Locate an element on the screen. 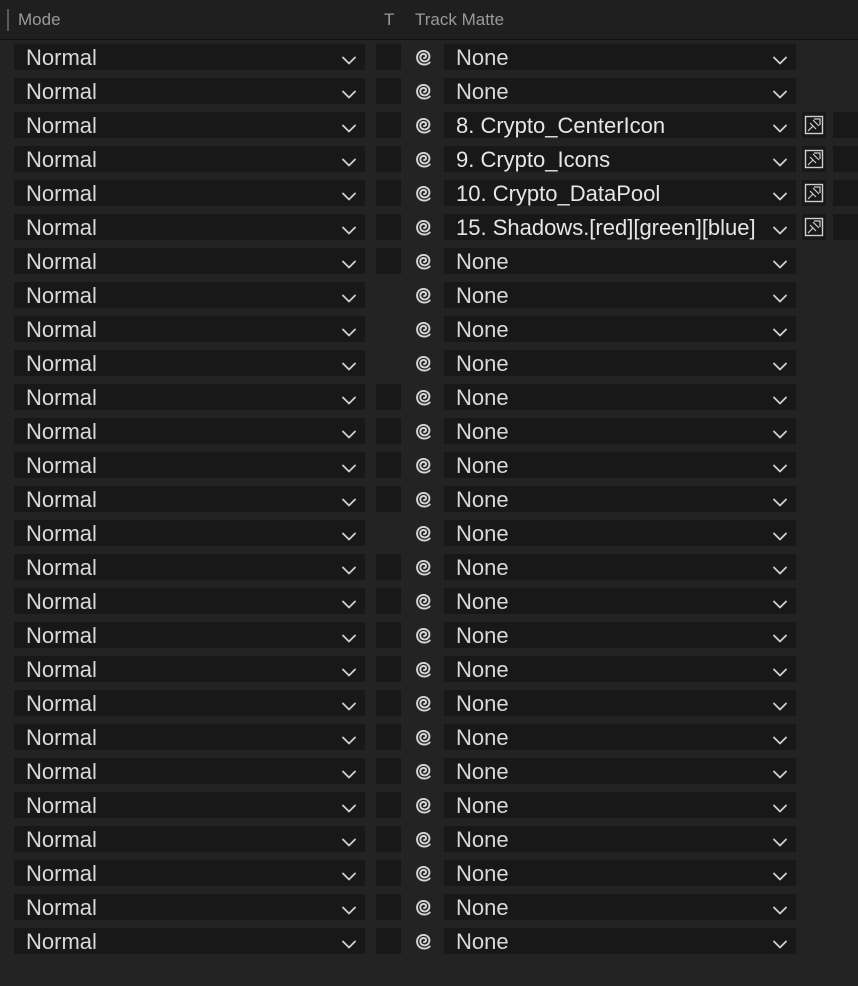  track-matte-dropdown: 8. Crypto_CenterIcon is located at coordinates (620, 125).